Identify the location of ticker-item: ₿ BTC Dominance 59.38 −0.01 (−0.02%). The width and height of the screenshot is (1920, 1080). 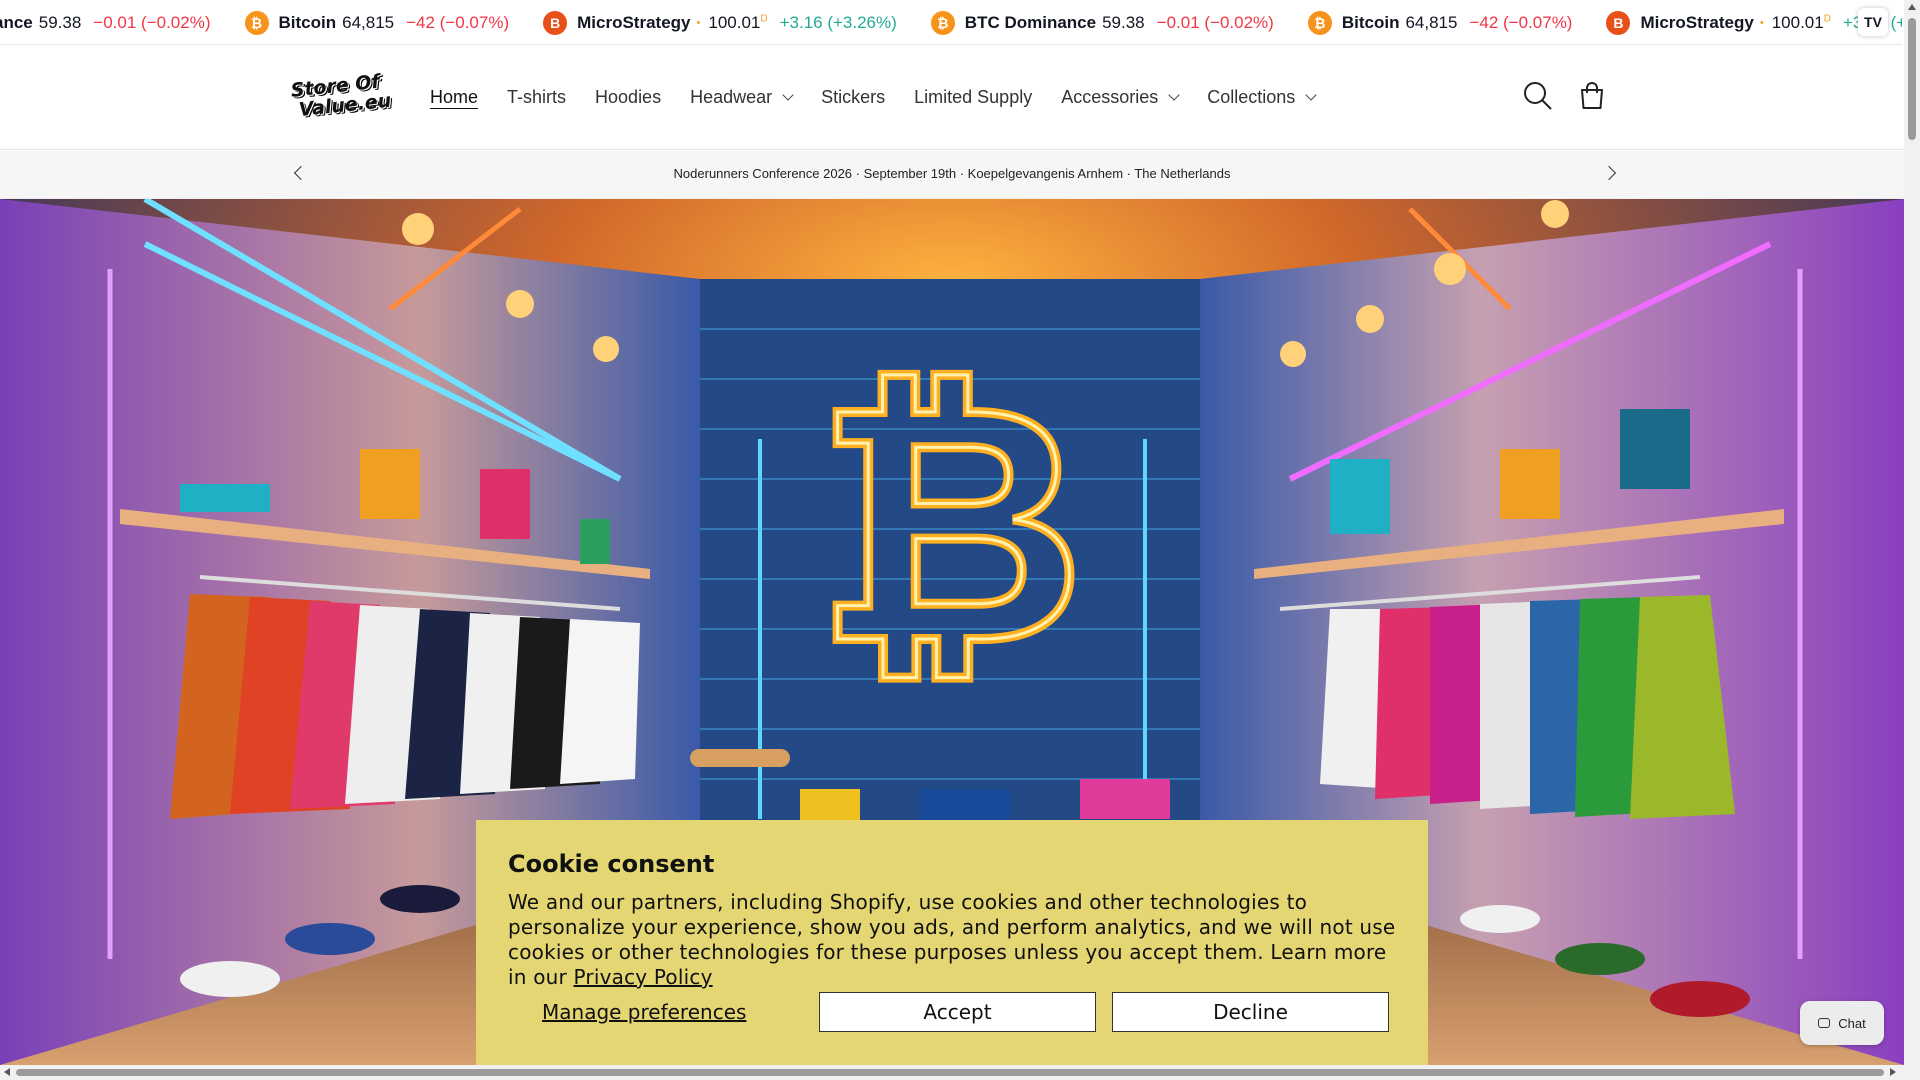
(1102, 22).